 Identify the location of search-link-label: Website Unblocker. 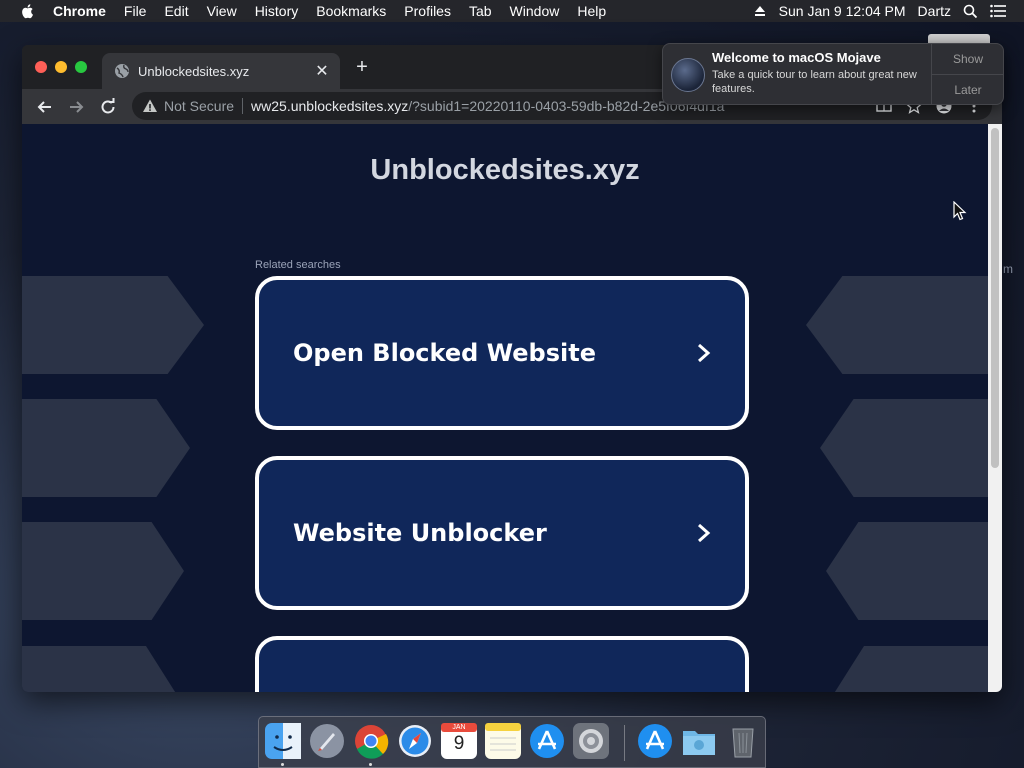
(420, 533).